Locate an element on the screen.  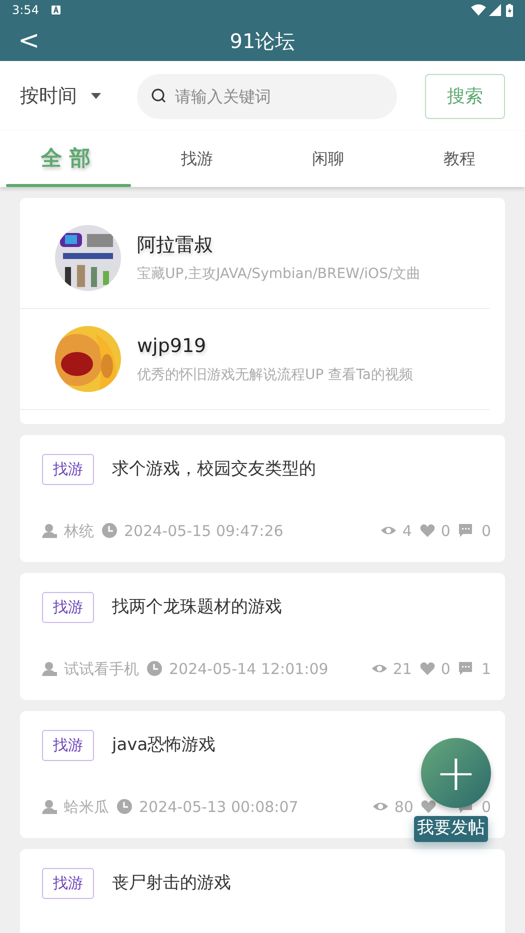
add-post-label: 我要发帖 is located at coordinates (451, 829).